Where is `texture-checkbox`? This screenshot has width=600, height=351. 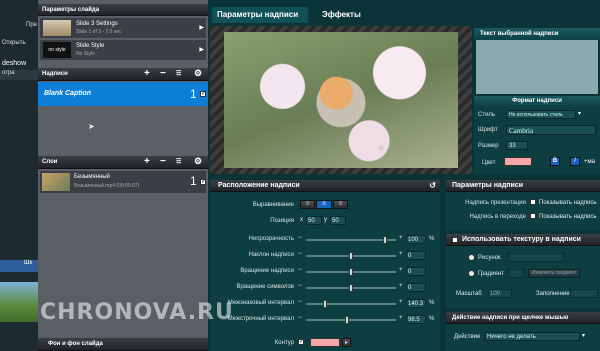
texture-checkbox is located at coordinates (455, 240).